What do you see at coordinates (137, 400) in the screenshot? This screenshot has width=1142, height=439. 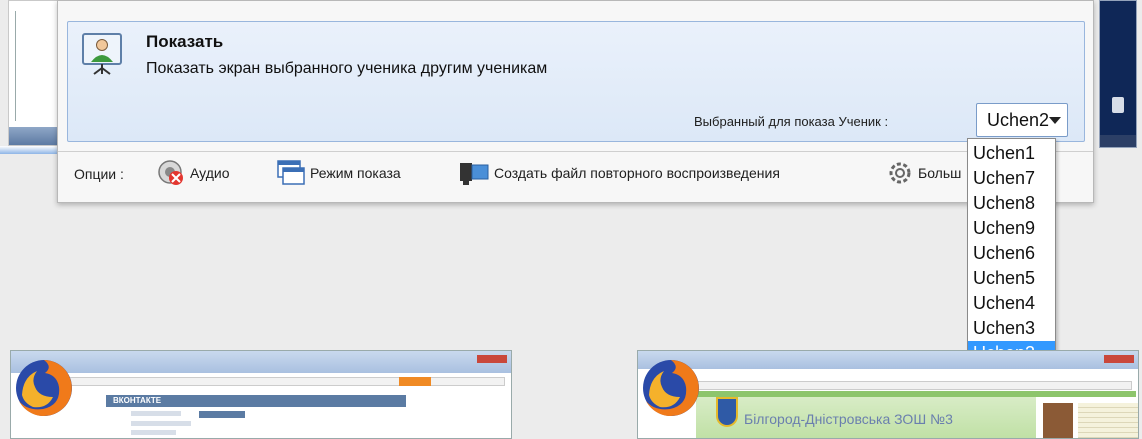 I see `site-logo: ВКОНТАКТЕ` at bounding box center [137, 400].